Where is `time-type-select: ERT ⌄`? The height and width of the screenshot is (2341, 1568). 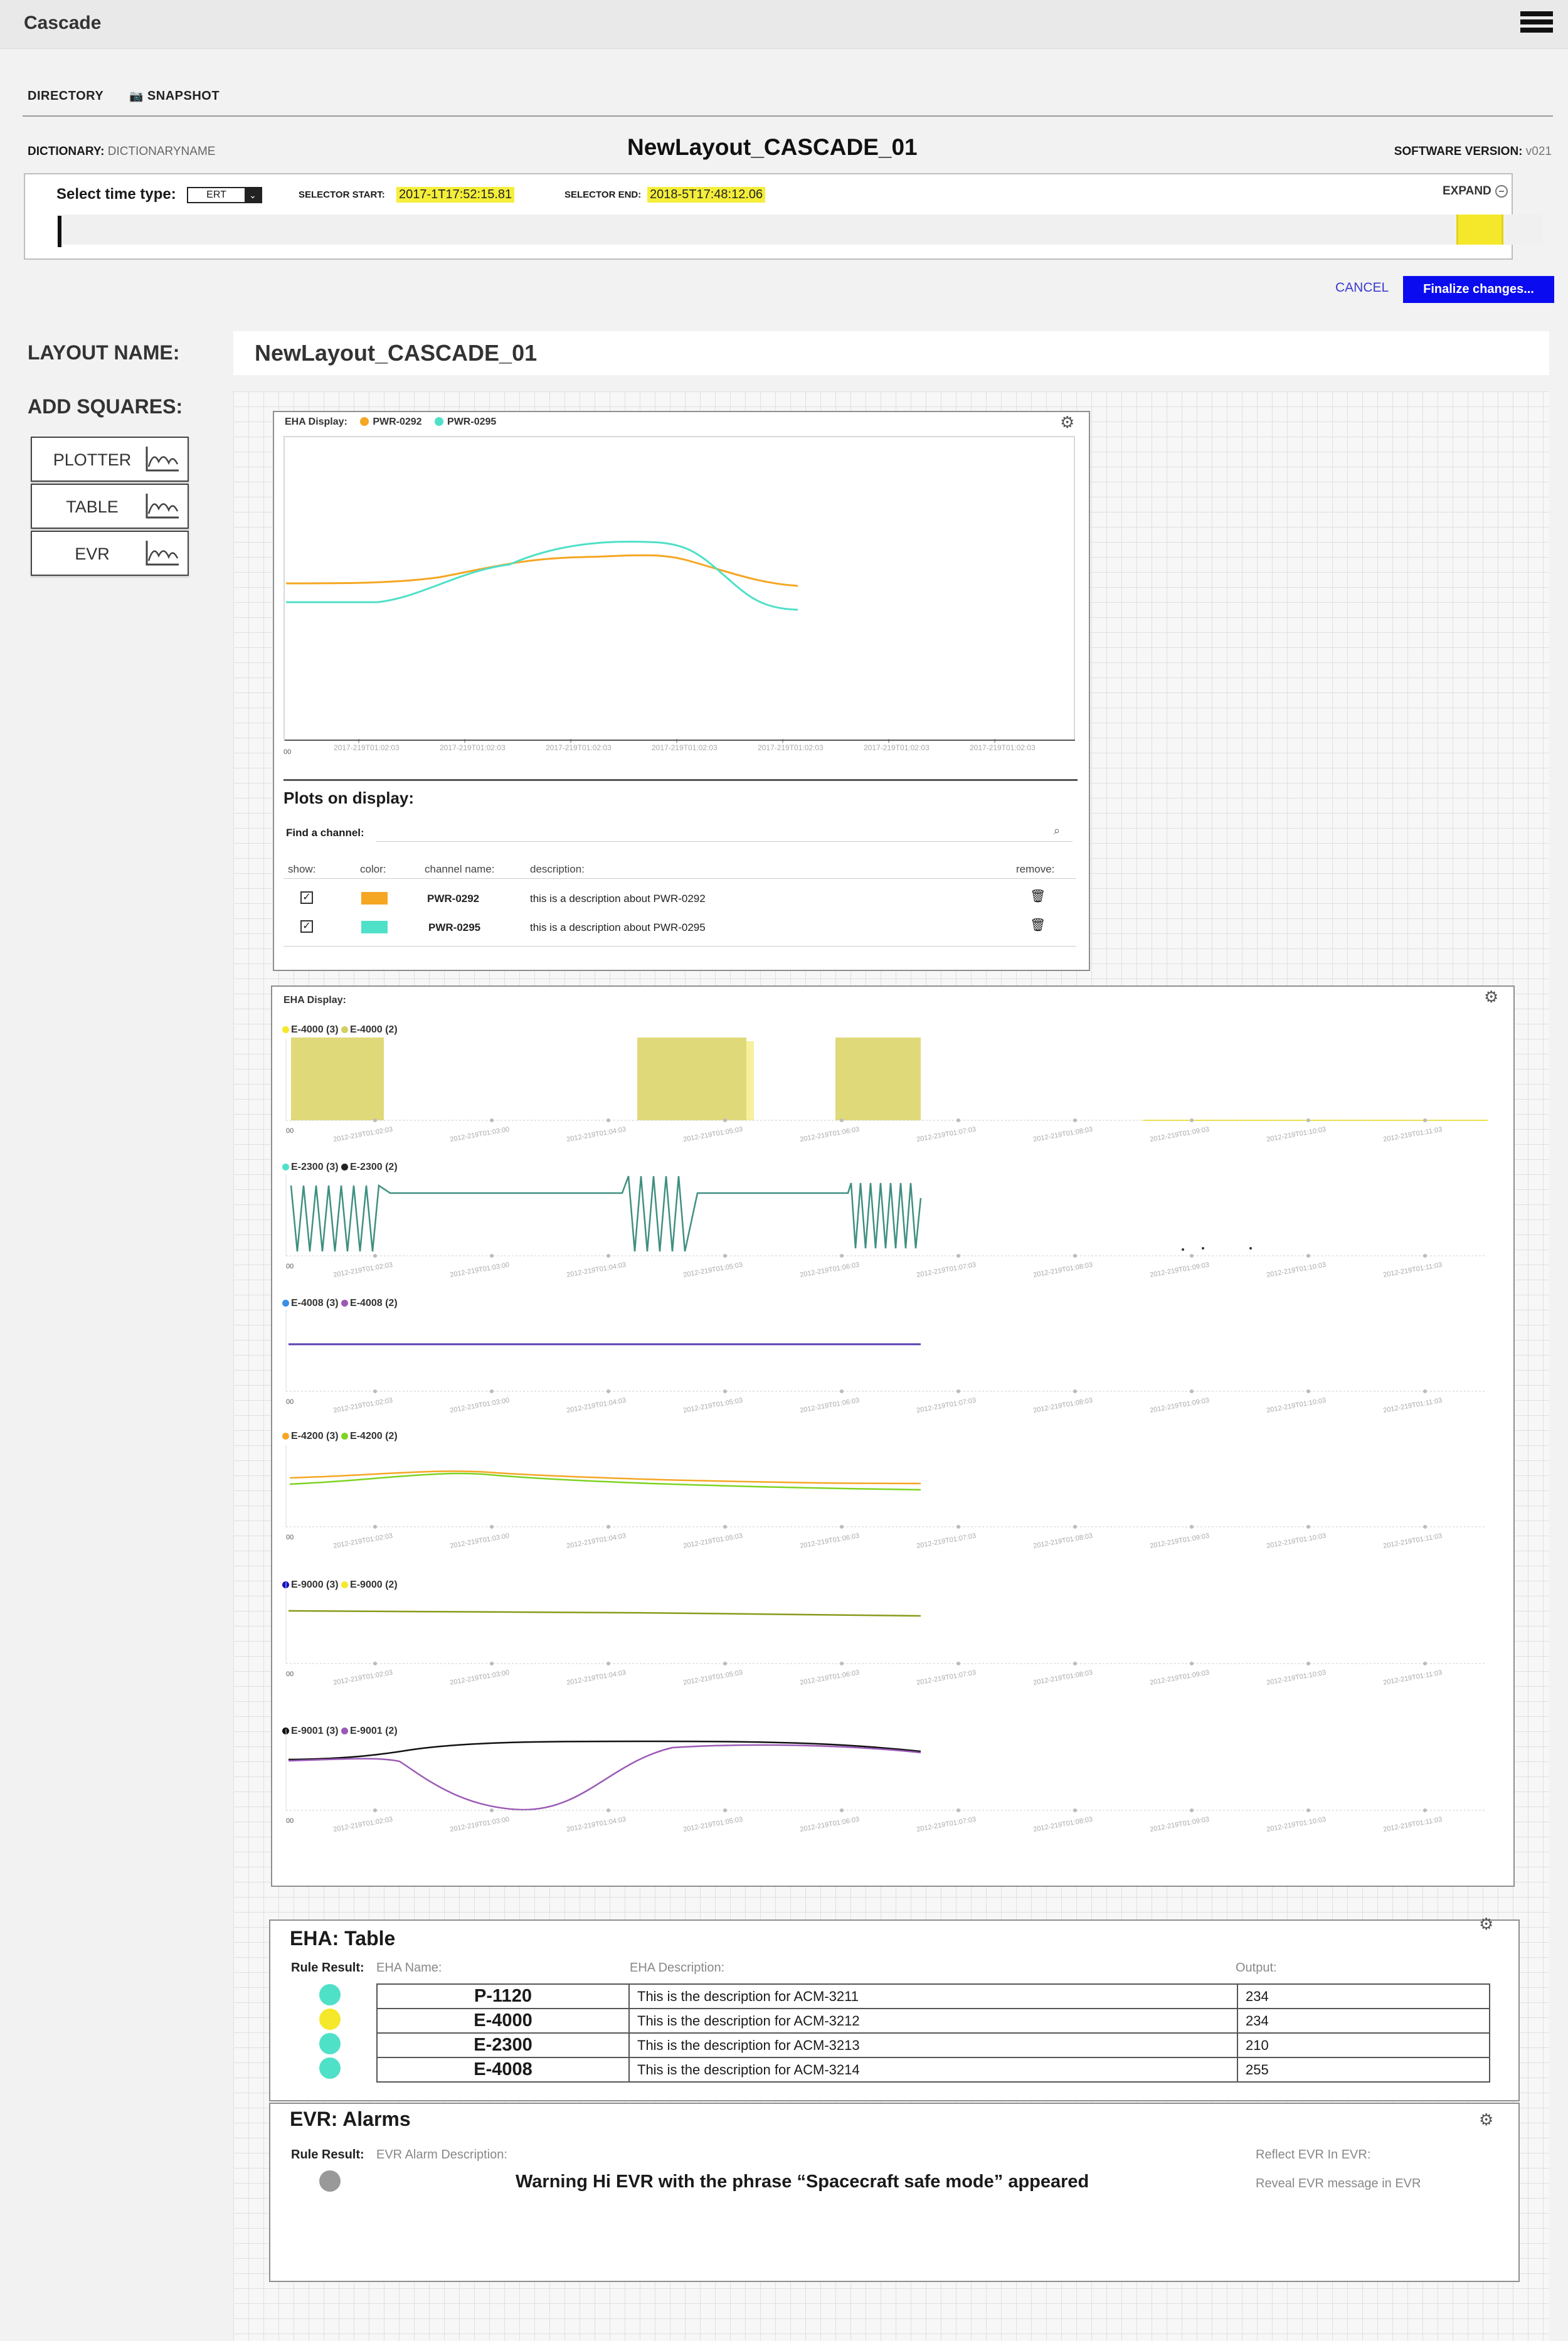 time-type-select: ERT ⌄ is located at coordinates (224, 195).